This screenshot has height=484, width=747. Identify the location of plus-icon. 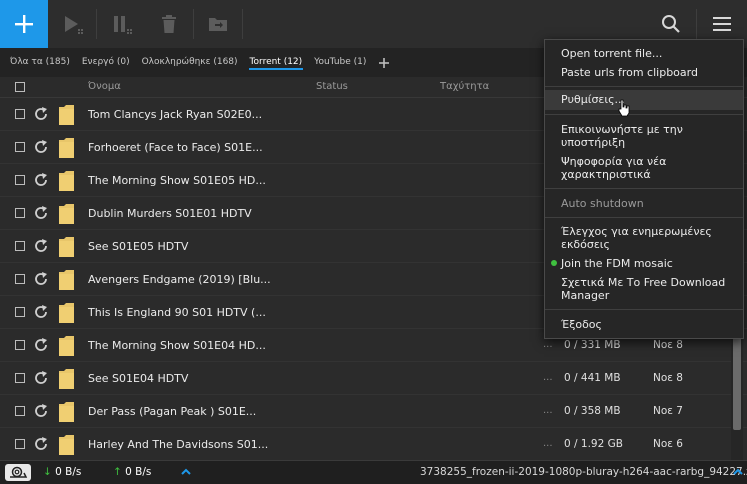
(24, 24).